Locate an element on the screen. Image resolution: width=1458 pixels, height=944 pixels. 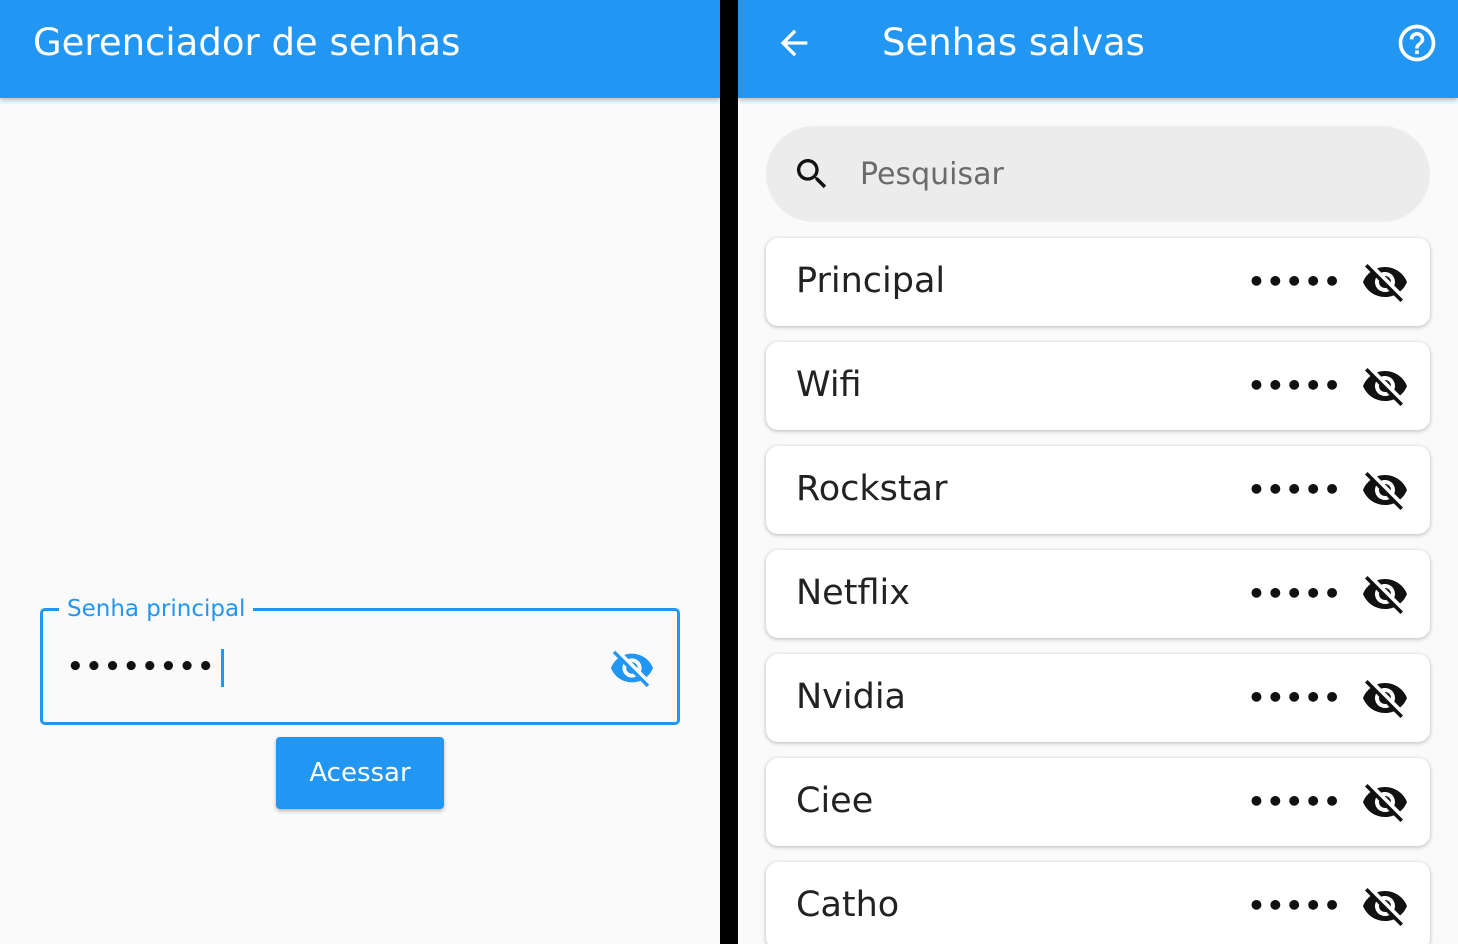
text-cursor is located at coordinates (222, 668).